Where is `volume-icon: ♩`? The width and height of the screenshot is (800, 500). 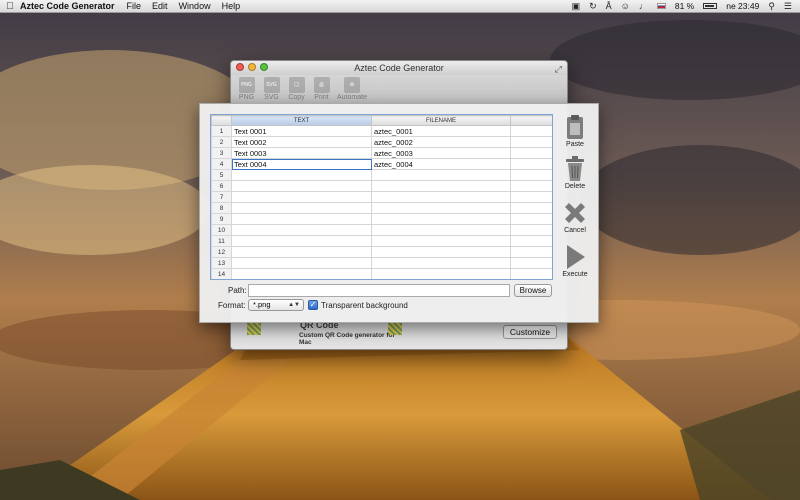
volume-icon: ♩ is located at coordinates (643, 6).